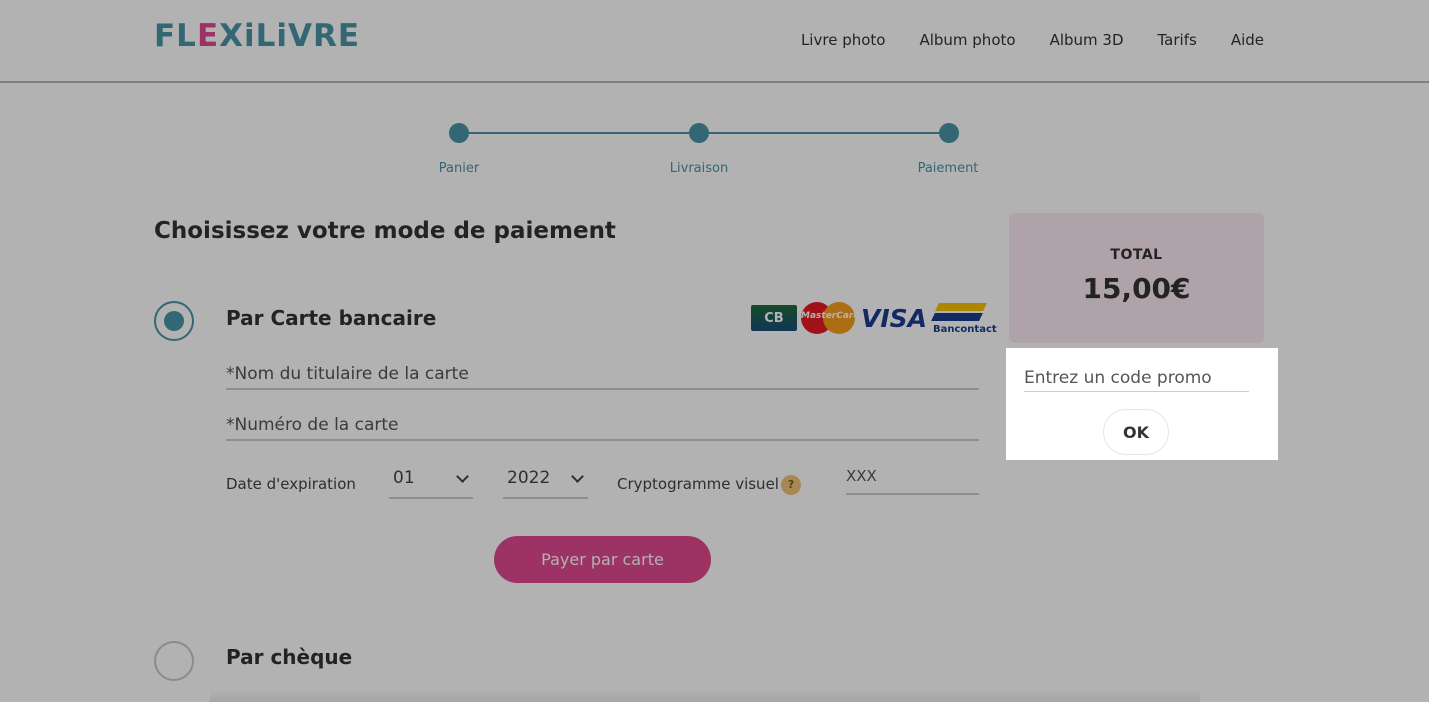 This screenshot has height=702, width=1429. What do you see at coordinates (1136, 432) in the screenshot?
I see `promo-ok-button: OK` at bounding box center [1136, 432].